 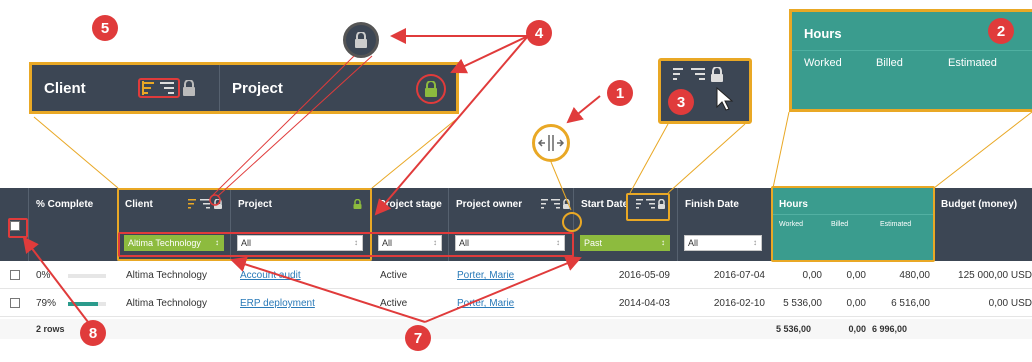 I want to click on callout-badge-2: 2, so click(x=1001, y=31).